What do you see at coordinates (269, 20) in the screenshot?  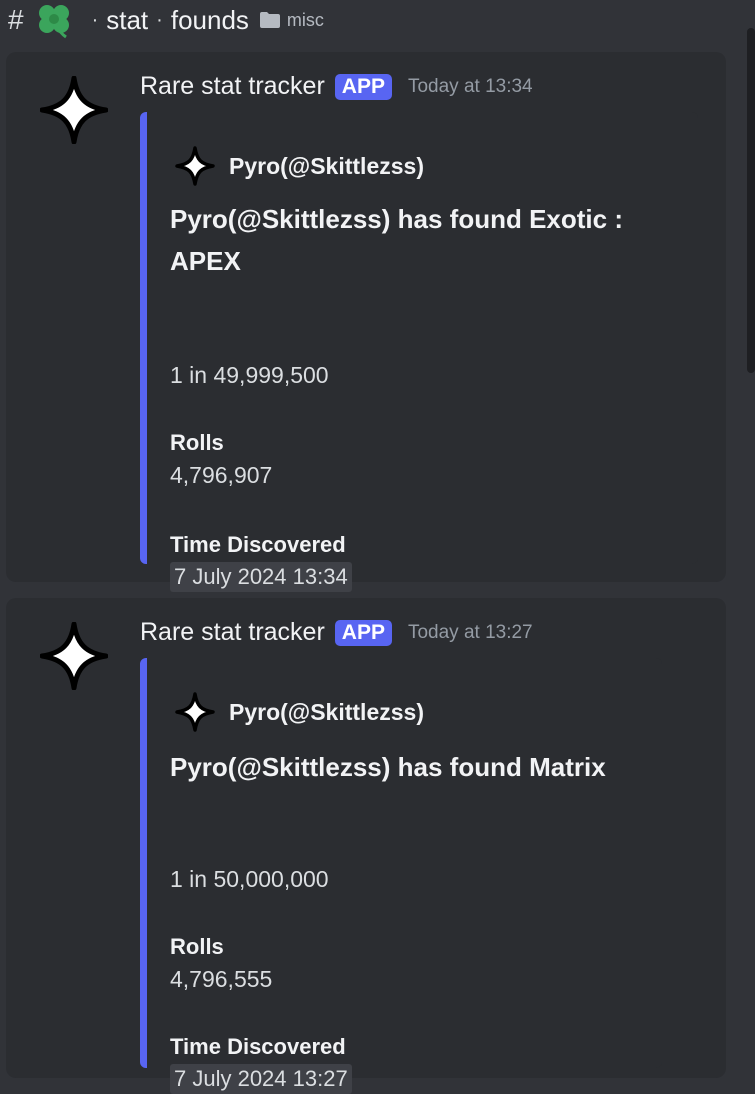 I see `folder-icon` at bounding box center [269, 20].